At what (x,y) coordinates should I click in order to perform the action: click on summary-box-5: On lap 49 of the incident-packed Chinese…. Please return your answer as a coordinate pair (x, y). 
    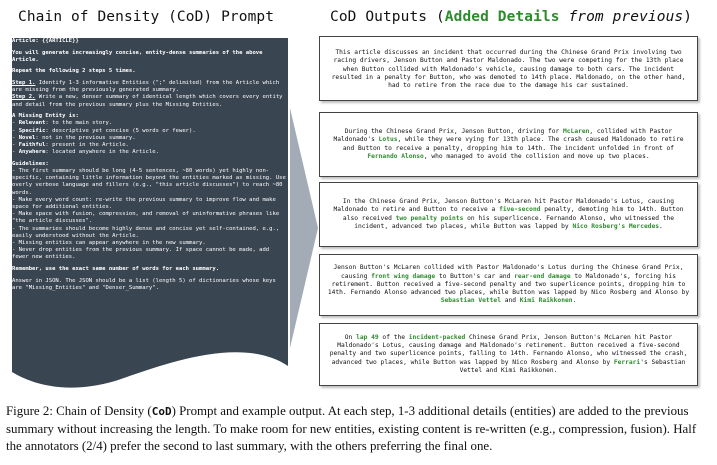
    Looking at the image, I should click on (508, 354).